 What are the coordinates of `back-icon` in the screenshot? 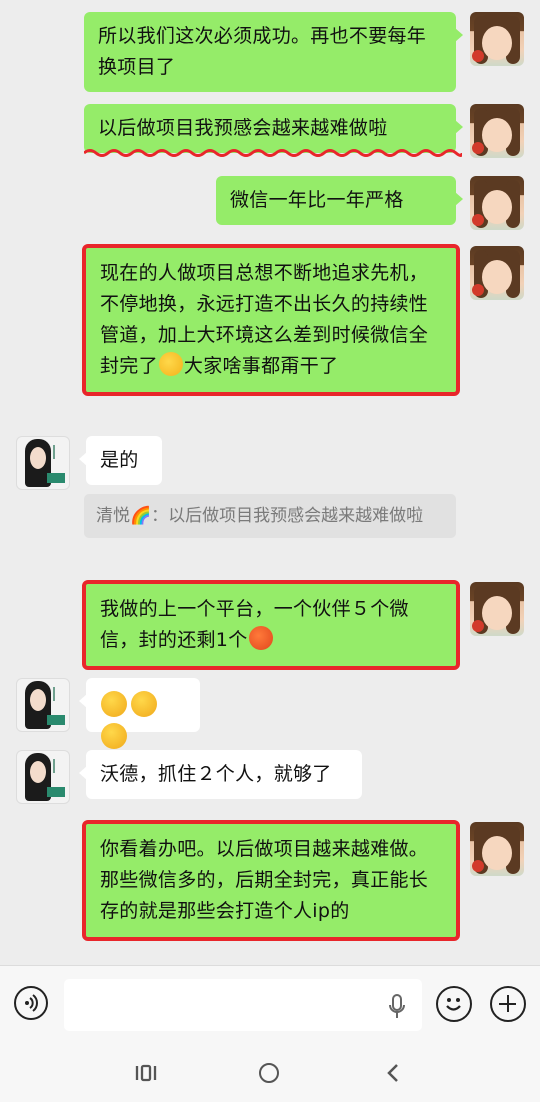 It's located at (393, 1073).